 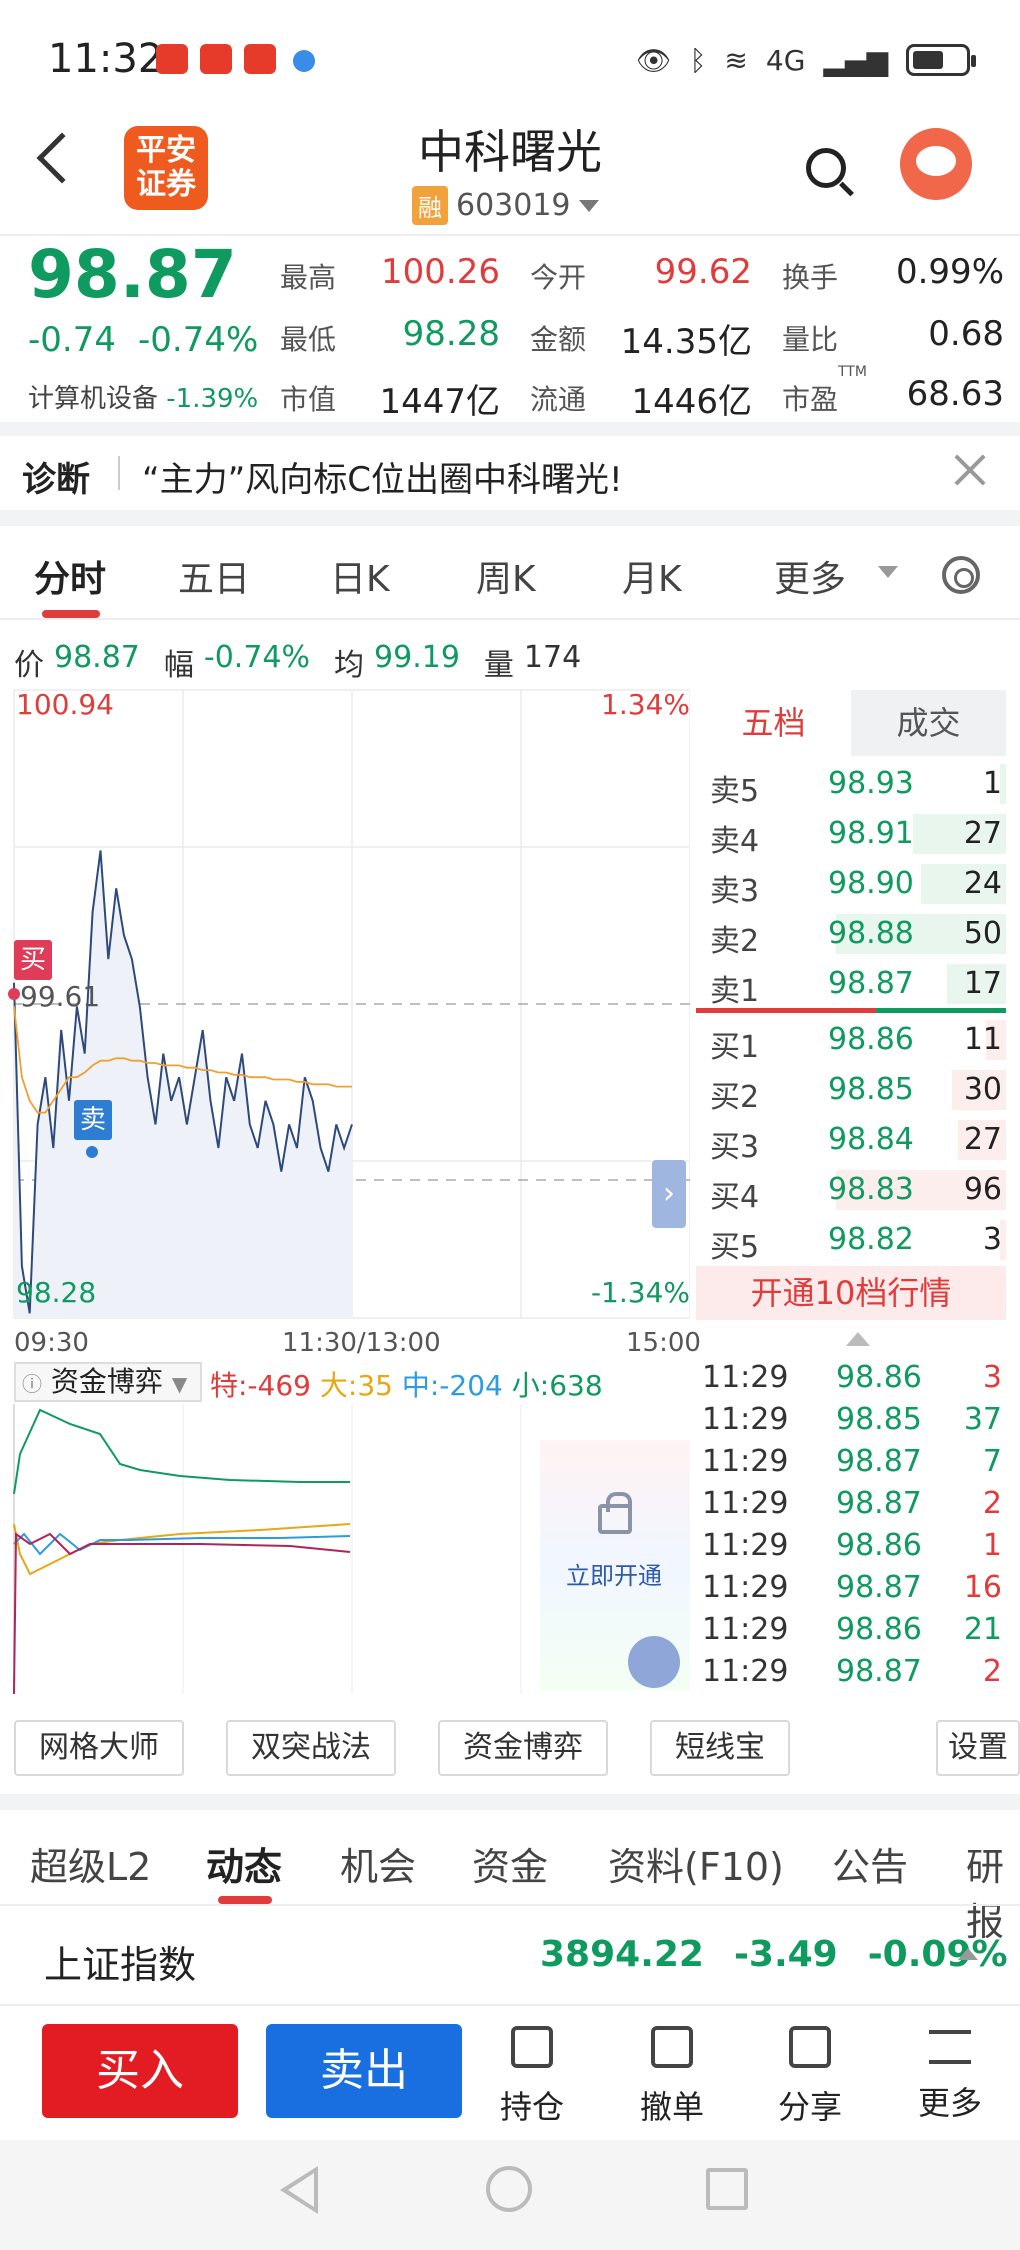 I want to click on index-name: 上证指数, so click(x=120, y=1961).